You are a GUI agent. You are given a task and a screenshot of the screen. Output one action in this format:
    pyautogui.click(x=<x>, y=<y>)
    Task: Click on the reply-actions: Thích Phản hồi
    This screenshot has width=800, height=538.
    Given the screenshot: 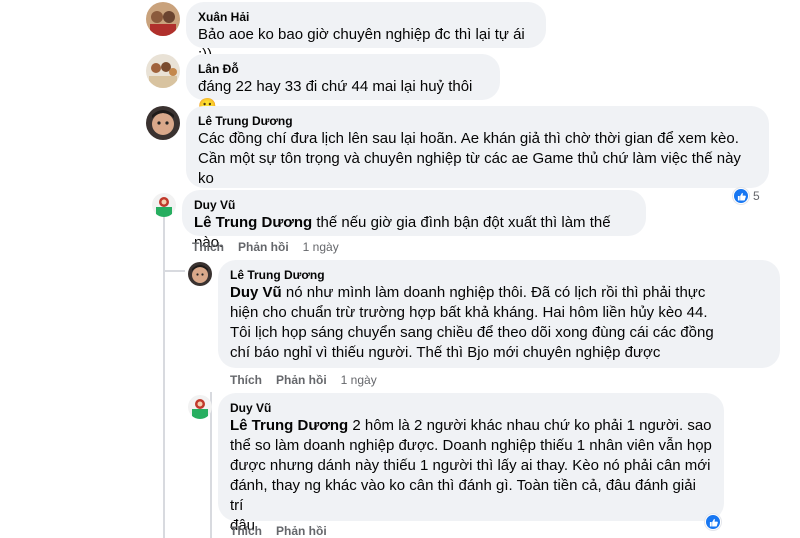 What is the action you would take?
    pyautogui.click(x=292, y=531)
    